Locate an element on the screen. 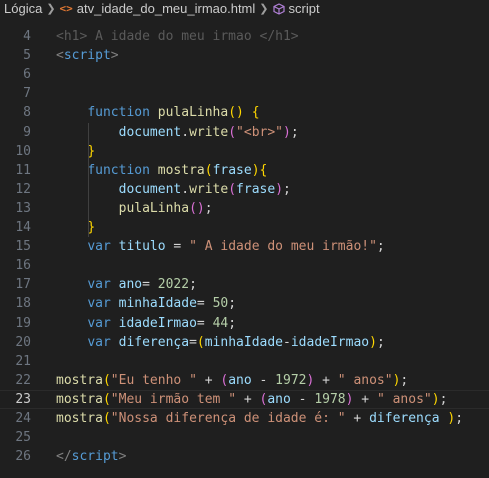 The height and width of the screenshot is (478, 489). code-line: 5 <script> is located at coordinates (244, 55).